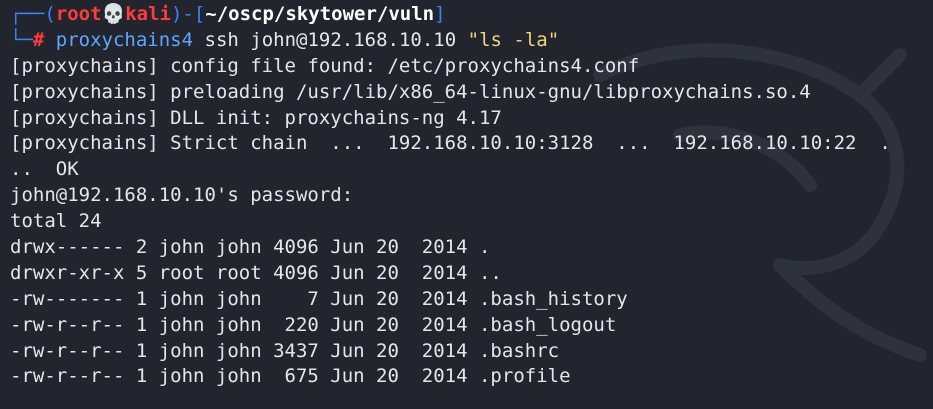 This screenshot has height=409, width=933. What do you see at coordinates (56, 221) in the screenshot?
I see `output-line: total 24` at bounding box center [56, 221].